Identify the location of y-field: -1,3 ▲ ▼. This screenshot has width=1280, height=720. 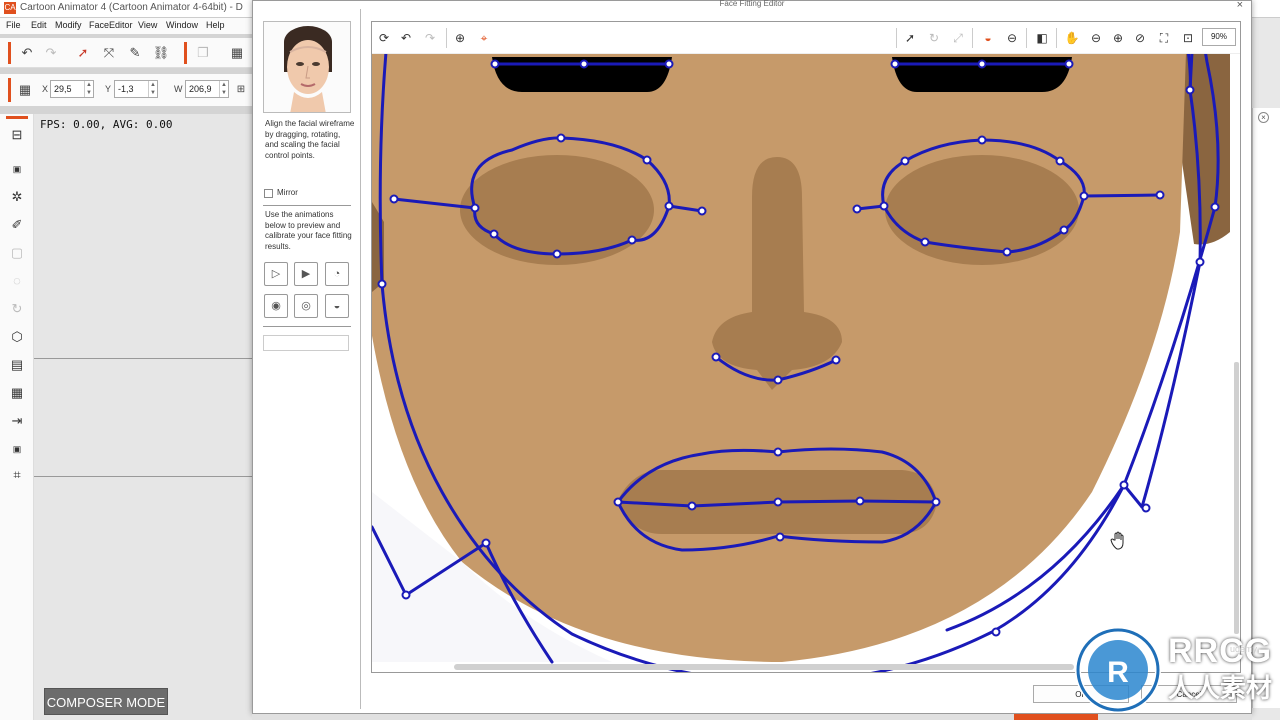
(136, 89).